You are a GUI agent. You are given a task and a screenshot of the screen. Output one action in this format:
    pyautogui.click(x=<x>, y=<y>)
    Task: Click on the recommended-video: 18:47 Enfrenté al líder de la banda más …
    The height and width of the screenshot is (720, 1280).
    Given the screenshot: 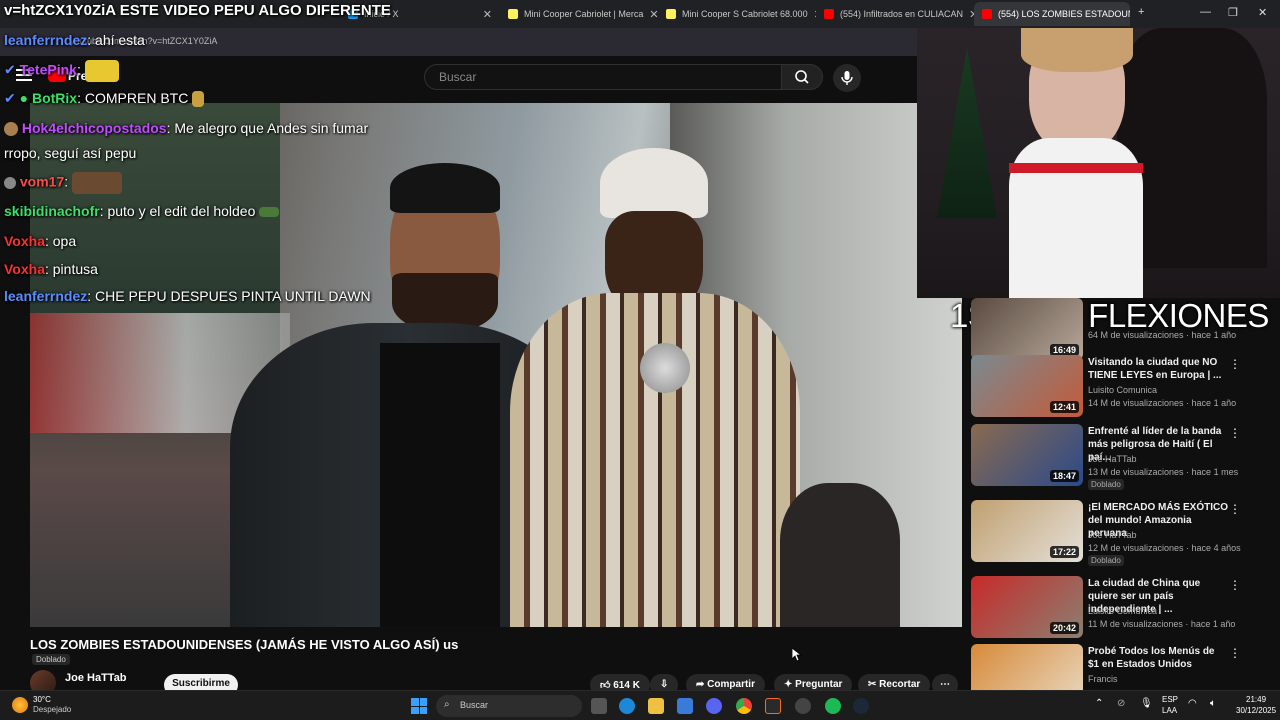 What is the action you would take?
    pyautogui.click(x=1121, y=457)
    